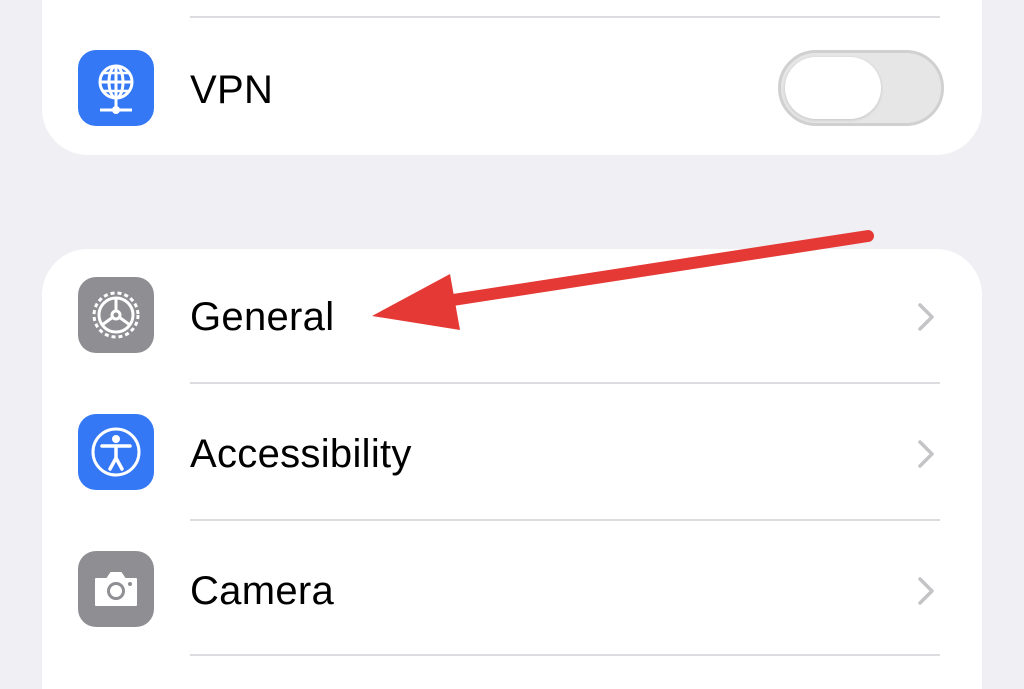 This screenshot has height=689, width=1024. Describe the element at coordinates (301, 454) in the screenshot. I see `accessibility-label: Accessibility` at that location.